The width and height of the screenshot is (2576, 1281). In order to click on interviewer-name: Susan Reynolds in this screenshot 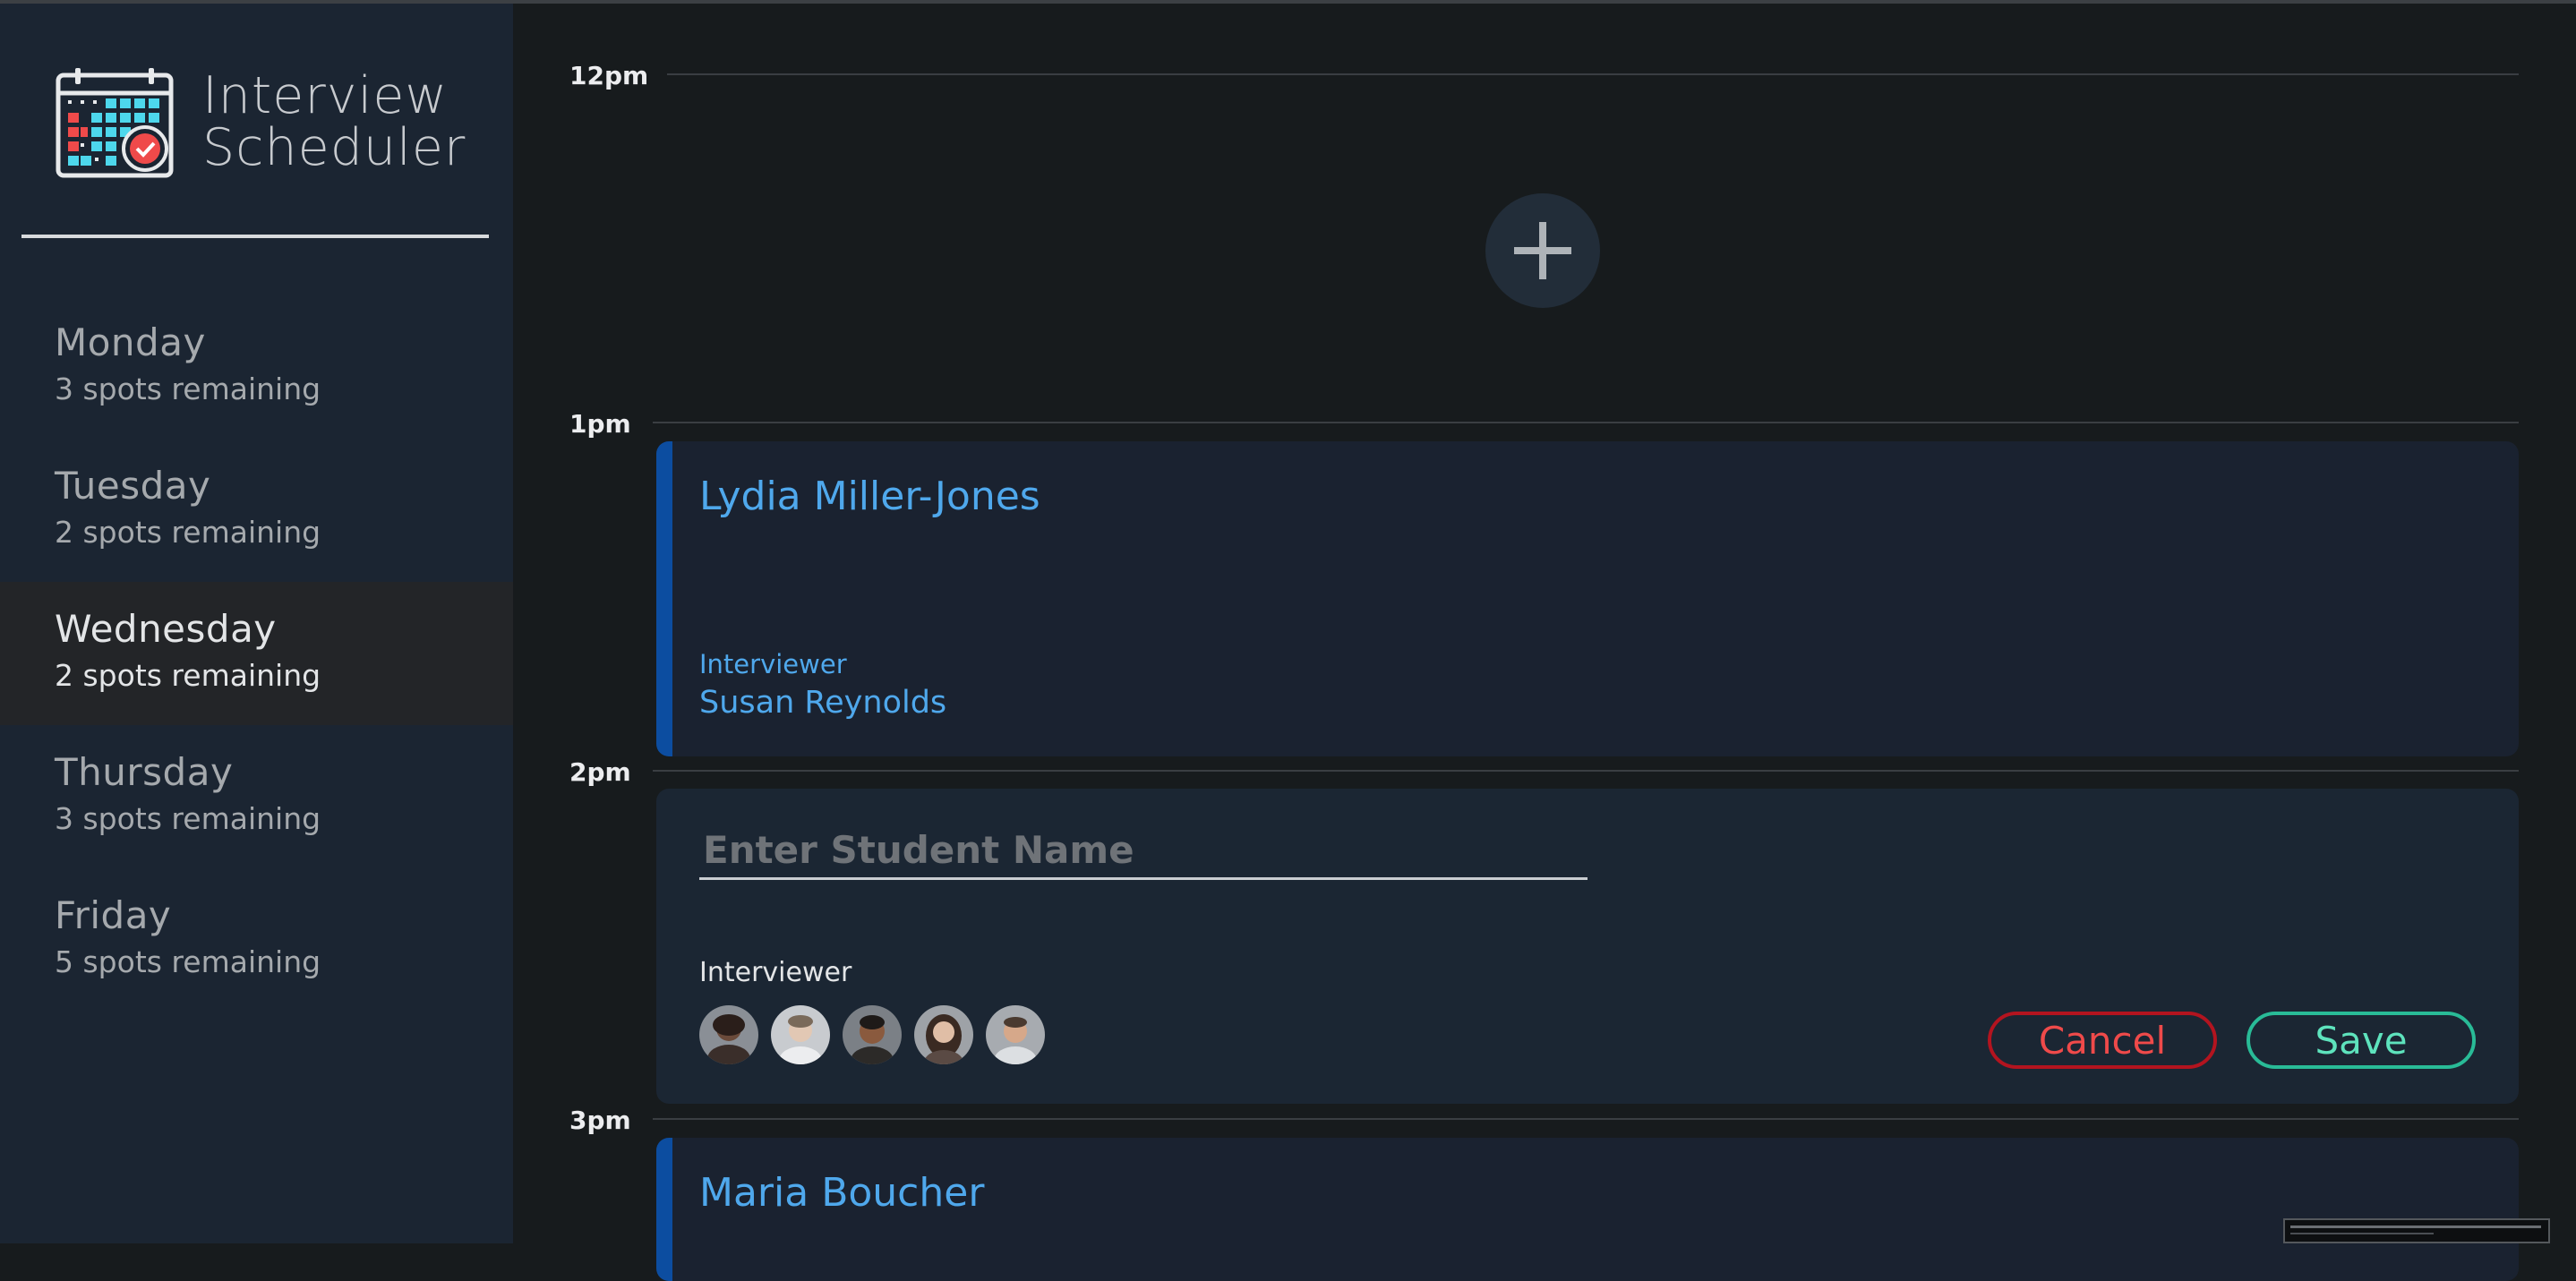, I will do `click(823, 703)`.